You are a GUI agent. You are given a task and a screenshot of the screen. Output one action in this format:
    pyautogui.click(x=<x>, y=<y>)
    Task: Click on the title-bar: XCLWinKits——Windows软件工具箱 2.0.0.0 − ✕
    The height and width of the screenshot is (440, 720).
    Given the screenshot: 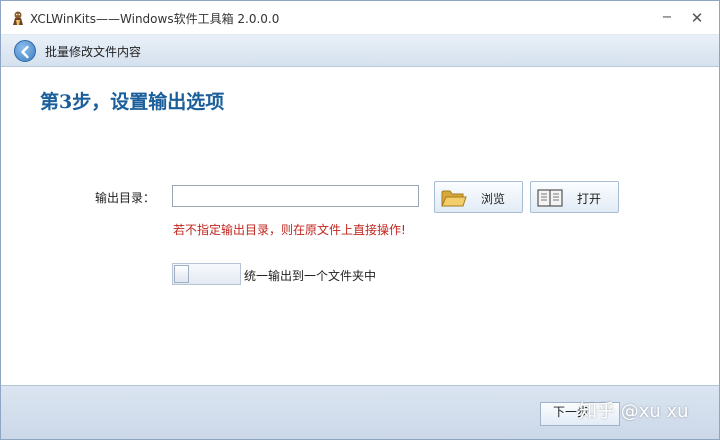 What is the action you would take?
    pyautogui.click(x=360, y=18)
    